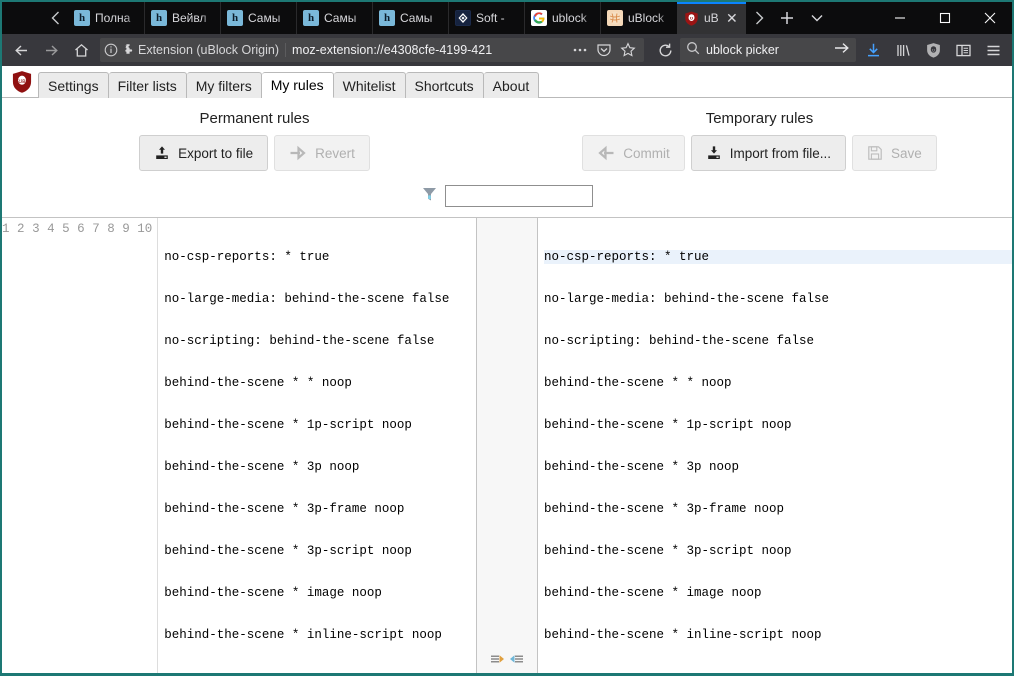 This screenshot has height=676, width=1014. I want to click on rule-line: behind-the-scene * 1p-script noop, so click(668, 425).